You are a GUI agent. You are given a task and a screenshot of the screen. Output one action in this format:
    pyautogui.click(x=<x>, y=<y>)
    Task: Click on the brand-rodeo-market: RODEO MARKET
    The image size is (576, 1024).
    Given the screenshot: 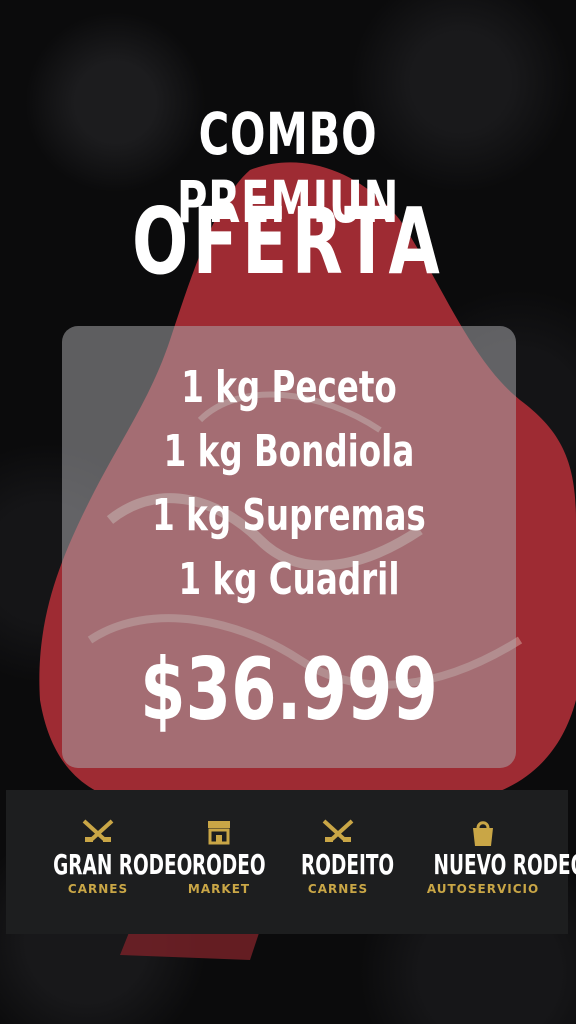 What is the action you would take?
    pyautogui.click(x=222, y=862)
    